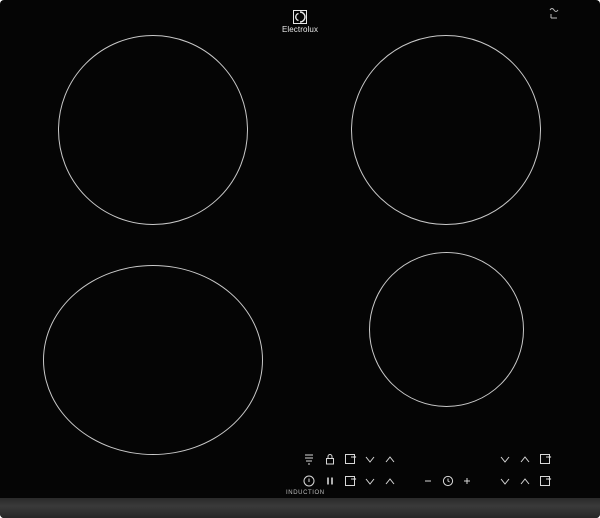 Image resolution: width=600 pixels, height=518 pixels. Describe the element at coordinates (330, 481) in the screenshot. I see `pause-icon` at that location.